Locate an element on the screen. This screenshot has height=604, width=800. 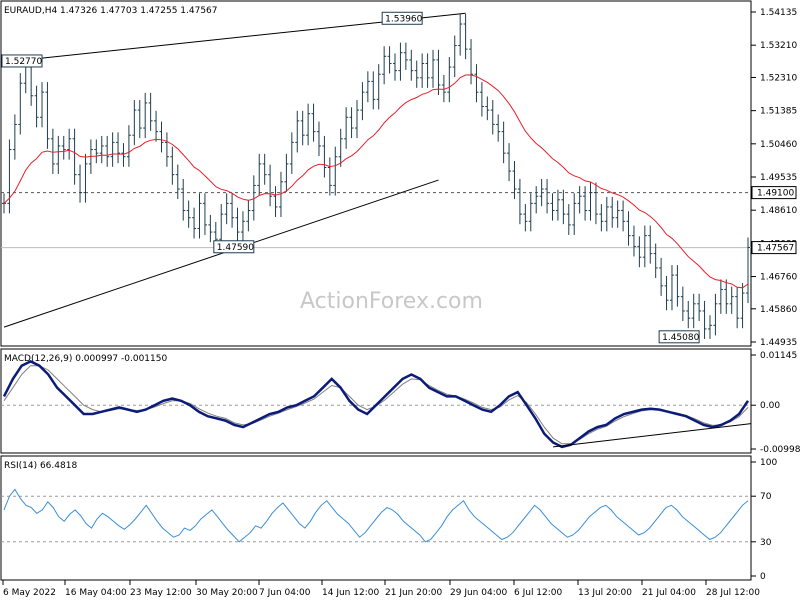
x-tick-label: 16 May 04:00 is located at coordinates (96, 593).